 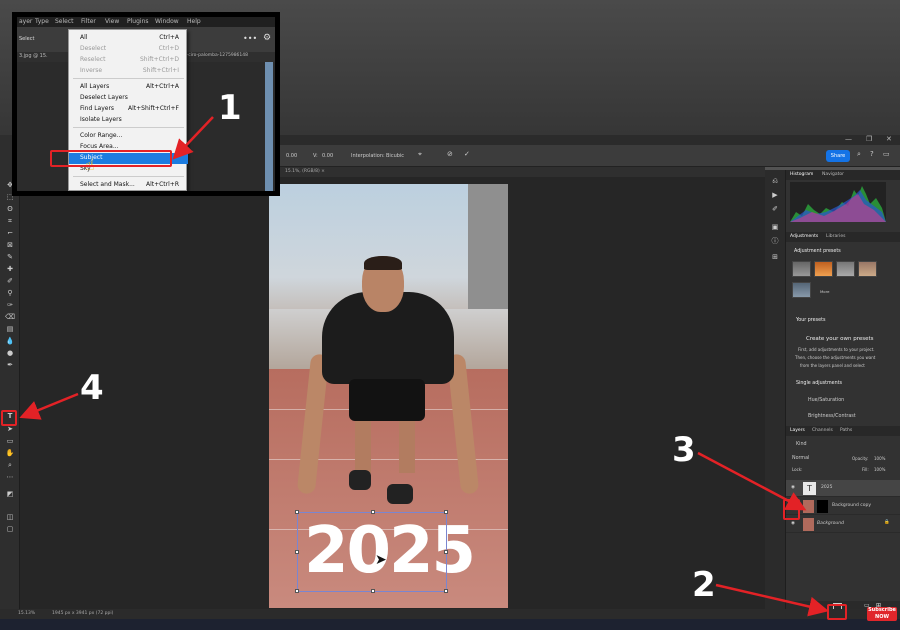 What do you see at coordinates (92, 388) in the screenshot?
I see `step-number-4: 4` at bounding box center [92, 388].